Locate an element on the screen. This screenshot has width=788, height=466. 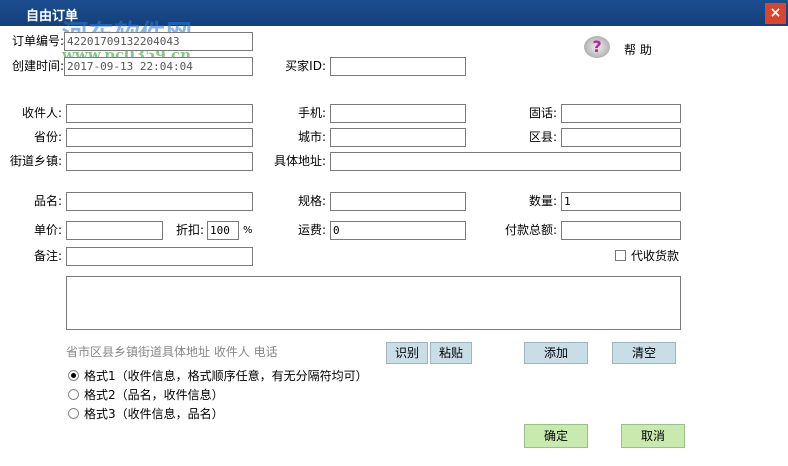
district-field is located at coordinates (621, 137).